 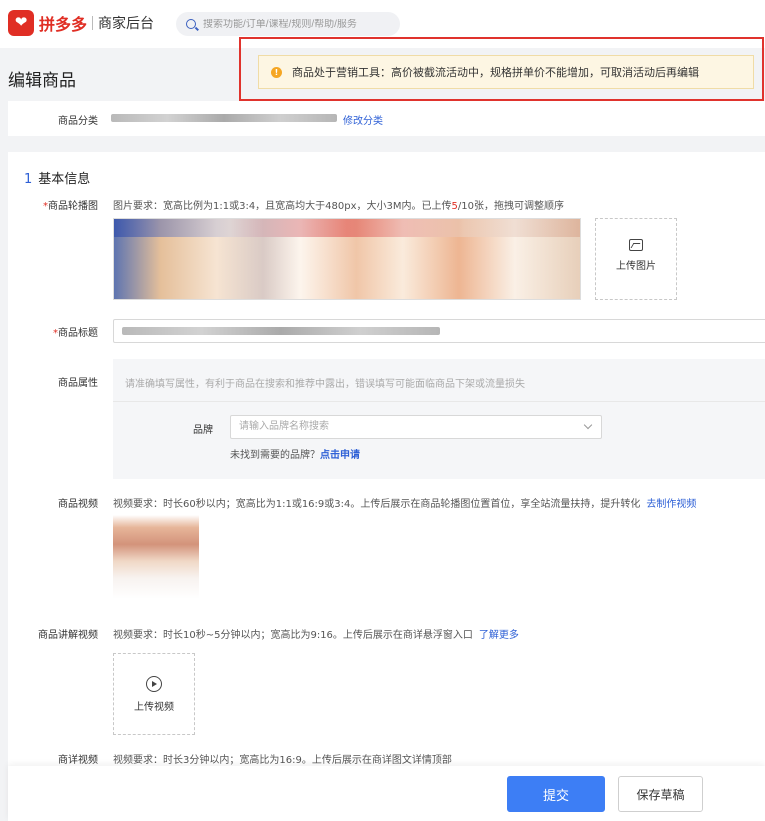 What do you see at coordinates (282, 760) in the screenshot?
I see `detail-video-hint: 视频要求：时长3分钟以内；宽高比为16:9。上传后展示在商详图文详情顶部` at bounding box center [282, 760].